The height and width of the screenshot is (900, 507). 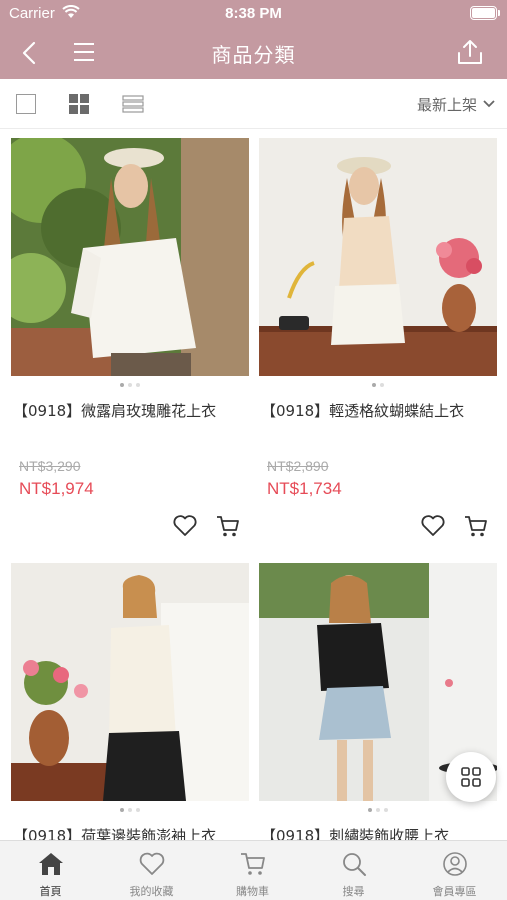 I want to click on tab-search: 搜尋, so click(x=353, y=870).